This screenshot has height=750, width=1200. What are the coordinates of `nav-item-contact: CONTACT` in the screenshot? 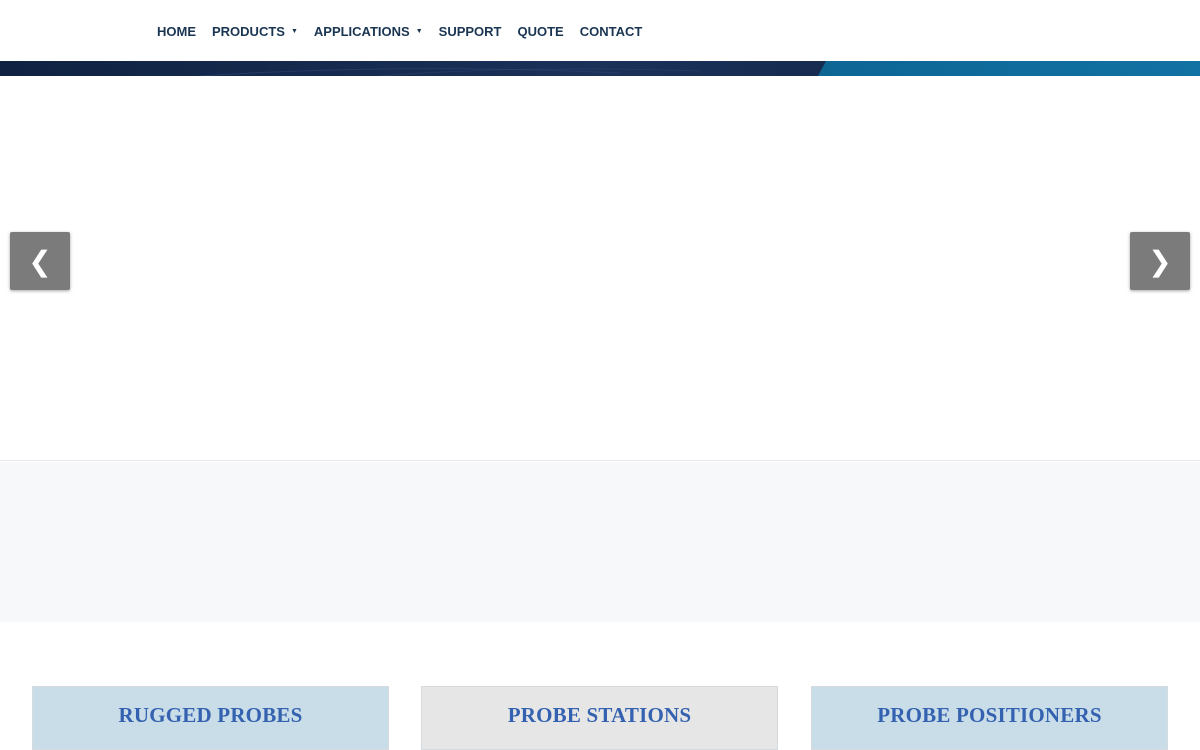 It's located at (611, 31).